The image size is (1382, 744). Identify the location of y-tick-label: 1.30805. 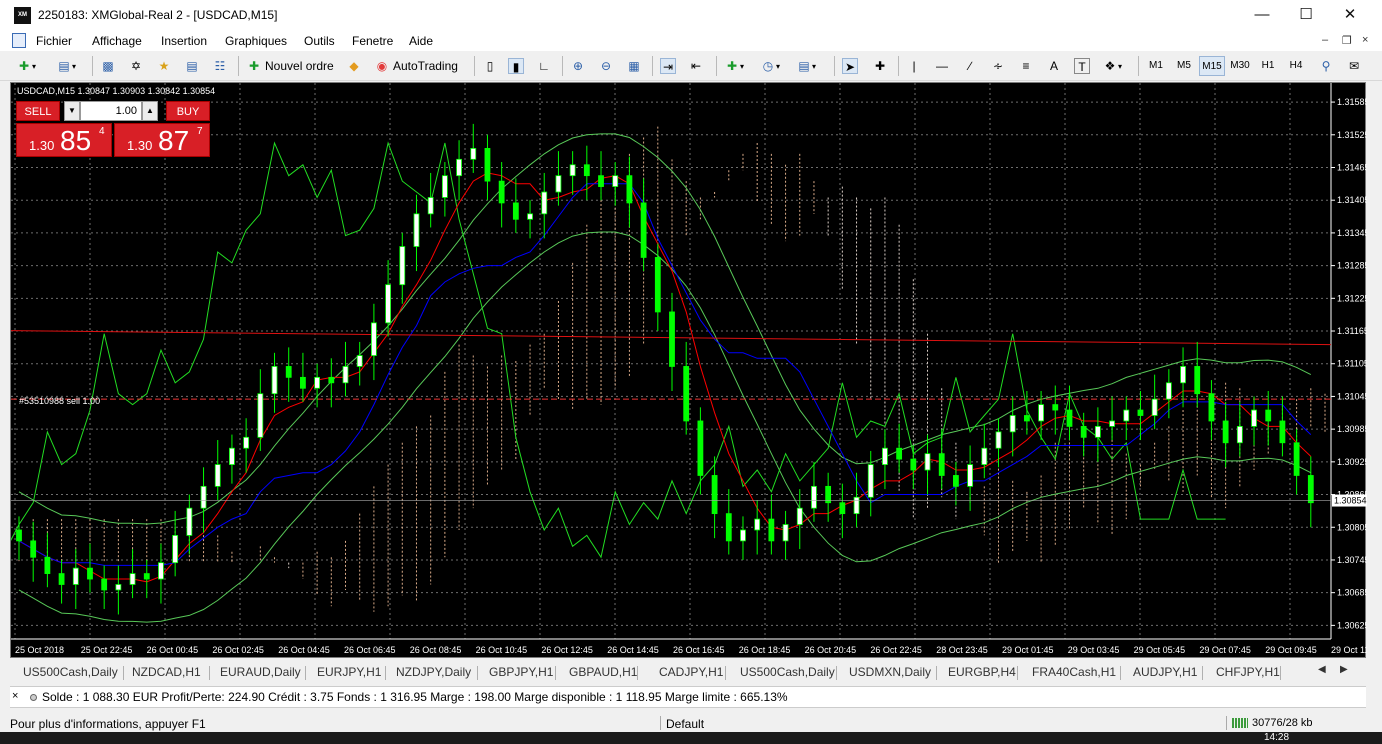
(1352, 527).